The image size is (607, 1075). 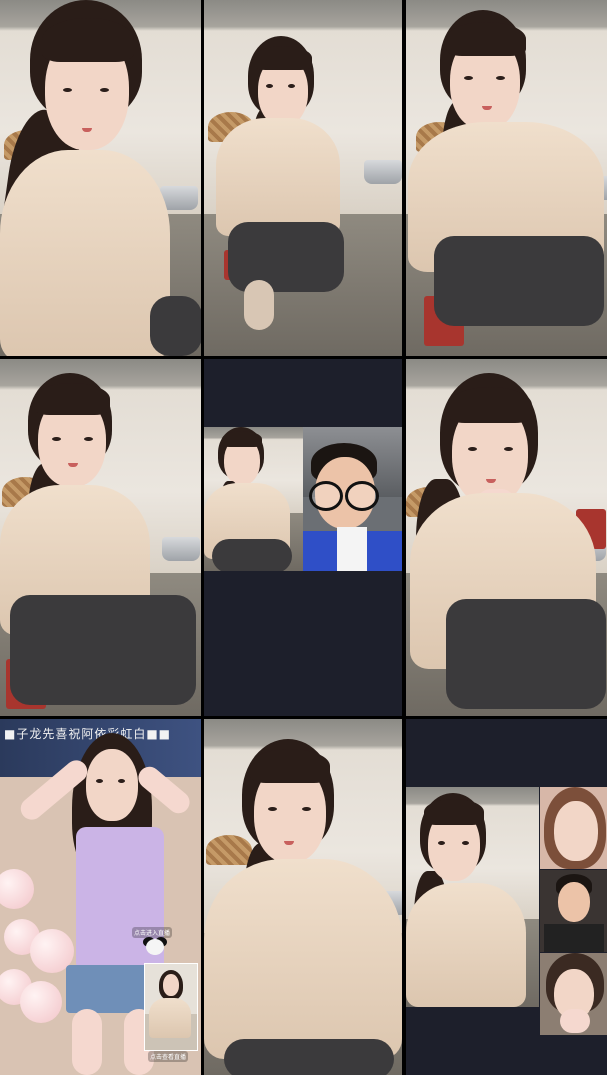 What do you see at coordinates (253, 499) in the screenshot?
I see `call-participant-woman` at bounding box center [253, 499].